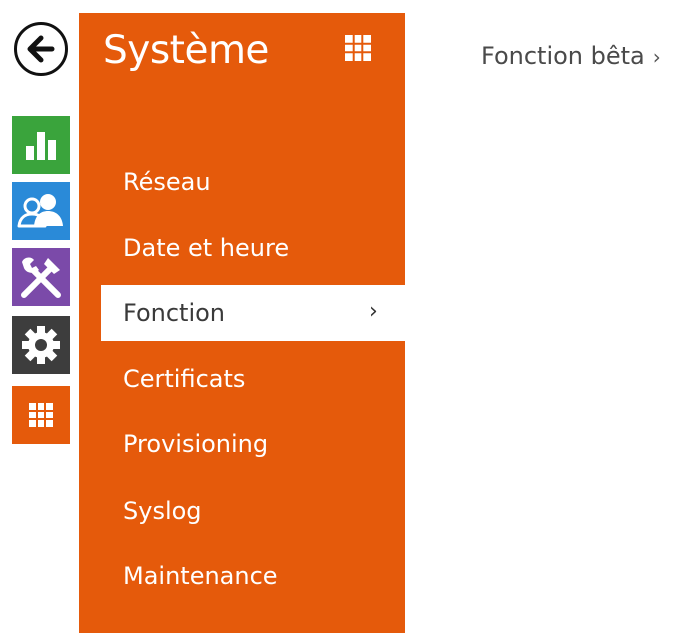 This screenshot has width=682, height=633. I want to click on rail-system-button, so click(41, 415).